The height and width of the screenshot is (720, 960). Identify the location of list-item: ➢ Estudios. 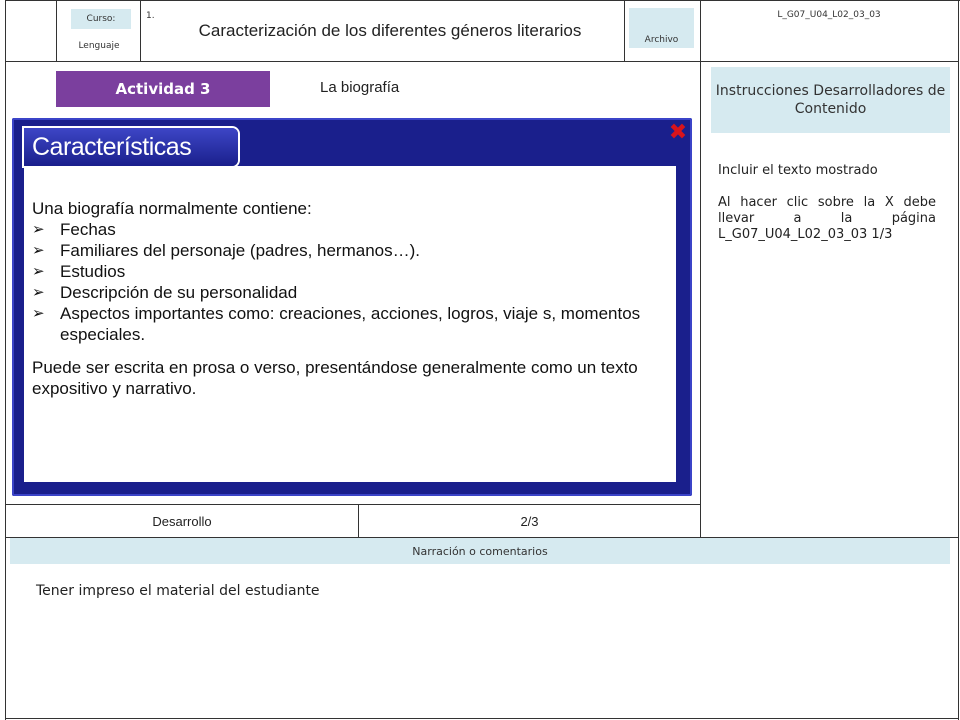
(79, 271).